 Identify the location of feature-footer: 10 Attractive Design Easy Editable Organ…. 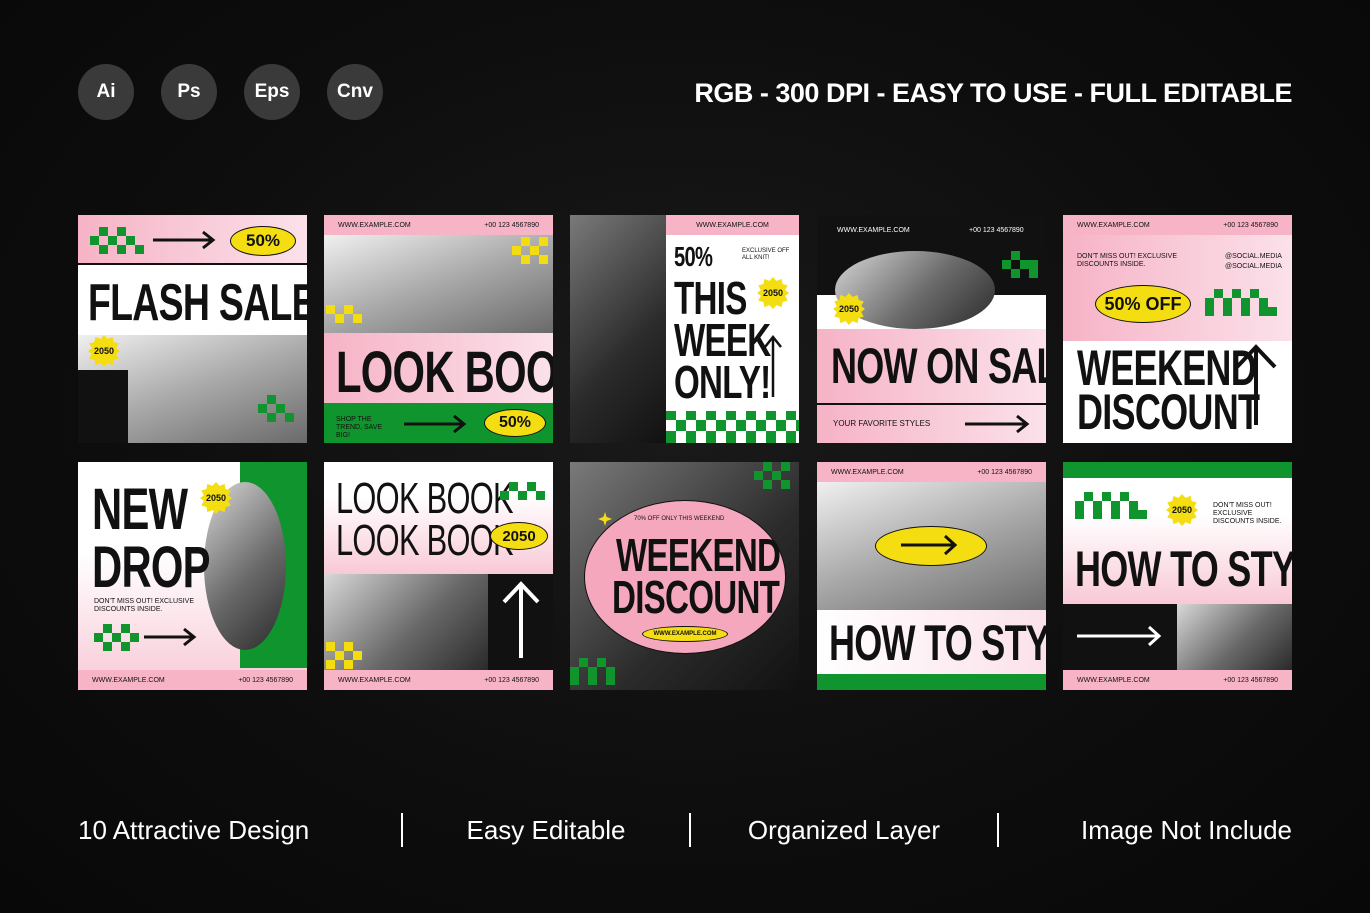
(685, 830).